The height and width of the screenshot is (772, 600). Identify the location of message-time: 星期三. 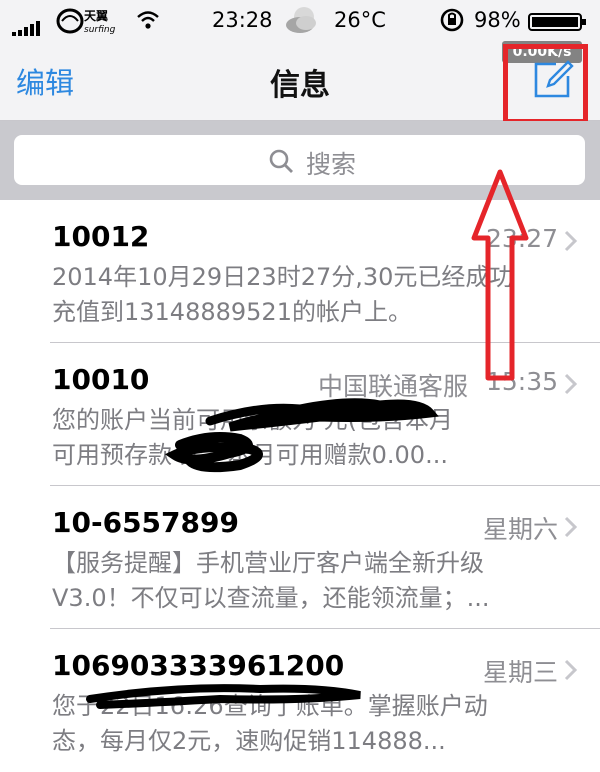
(520, 672).